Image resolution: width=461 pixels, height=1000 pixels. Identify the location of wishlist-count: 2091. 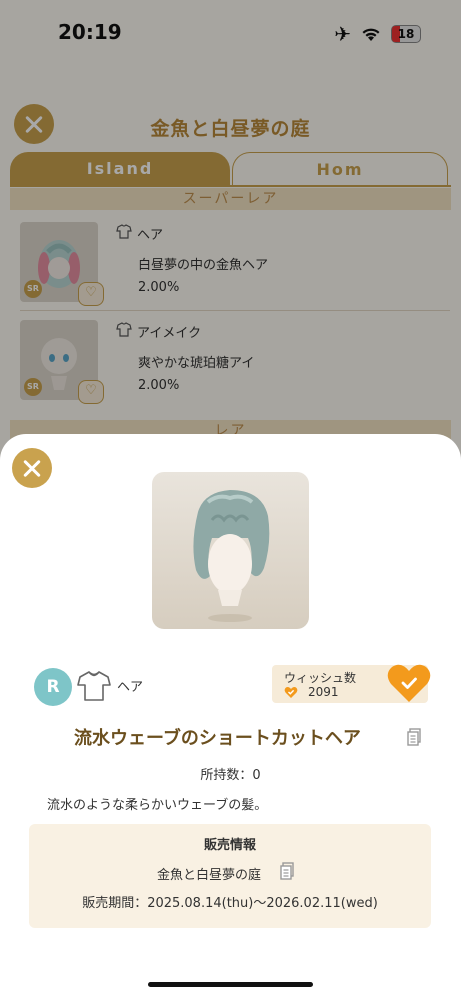
(323, 692).